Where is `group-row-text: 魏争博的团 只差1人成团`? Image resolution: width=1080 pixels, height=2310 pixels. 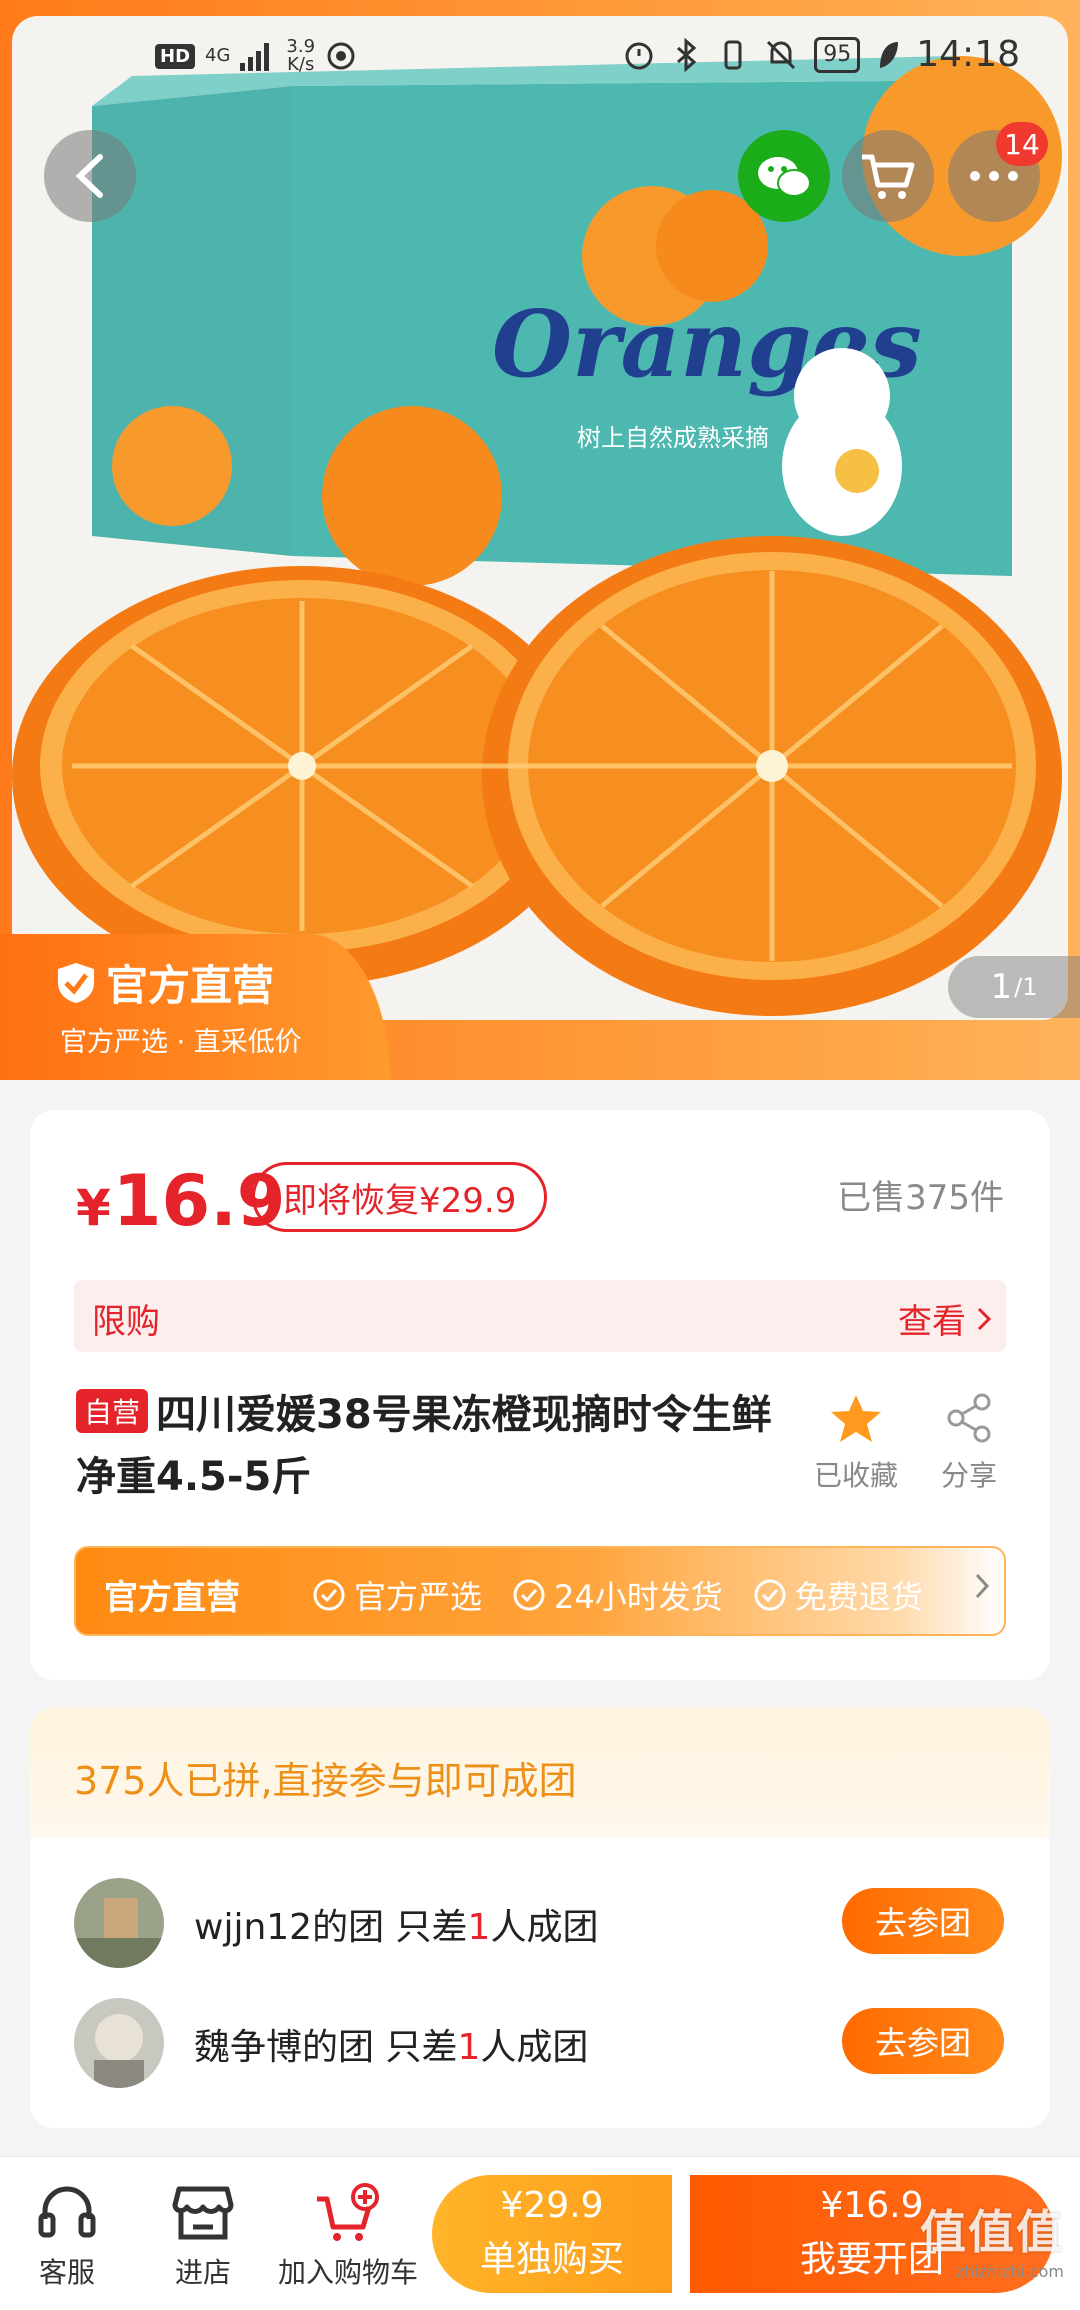 group-row-text: 魏争博的团 只差1人成团 is located at coordinates (391, 2047).